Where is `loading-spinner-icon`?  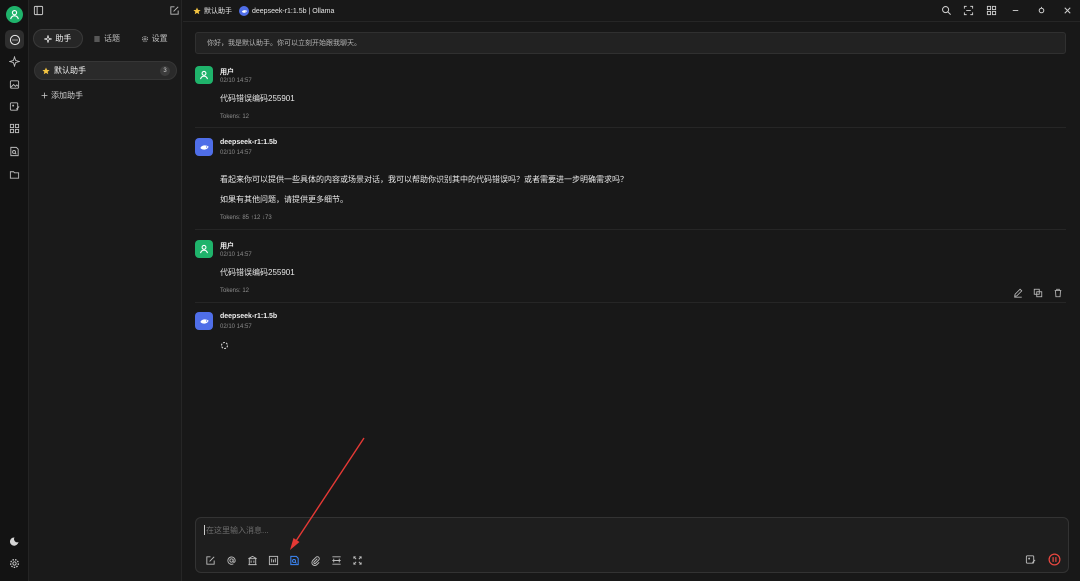 loading-spinner-icon is located at coordinates (224, 345).